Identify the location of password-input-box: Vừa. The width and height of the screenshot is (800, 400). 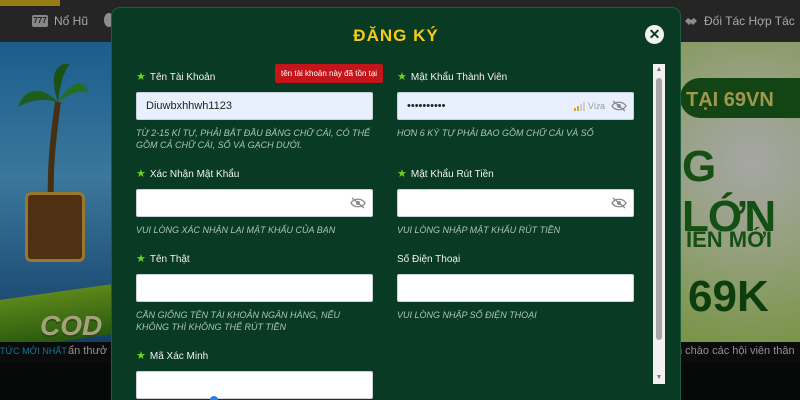
(515, 106).